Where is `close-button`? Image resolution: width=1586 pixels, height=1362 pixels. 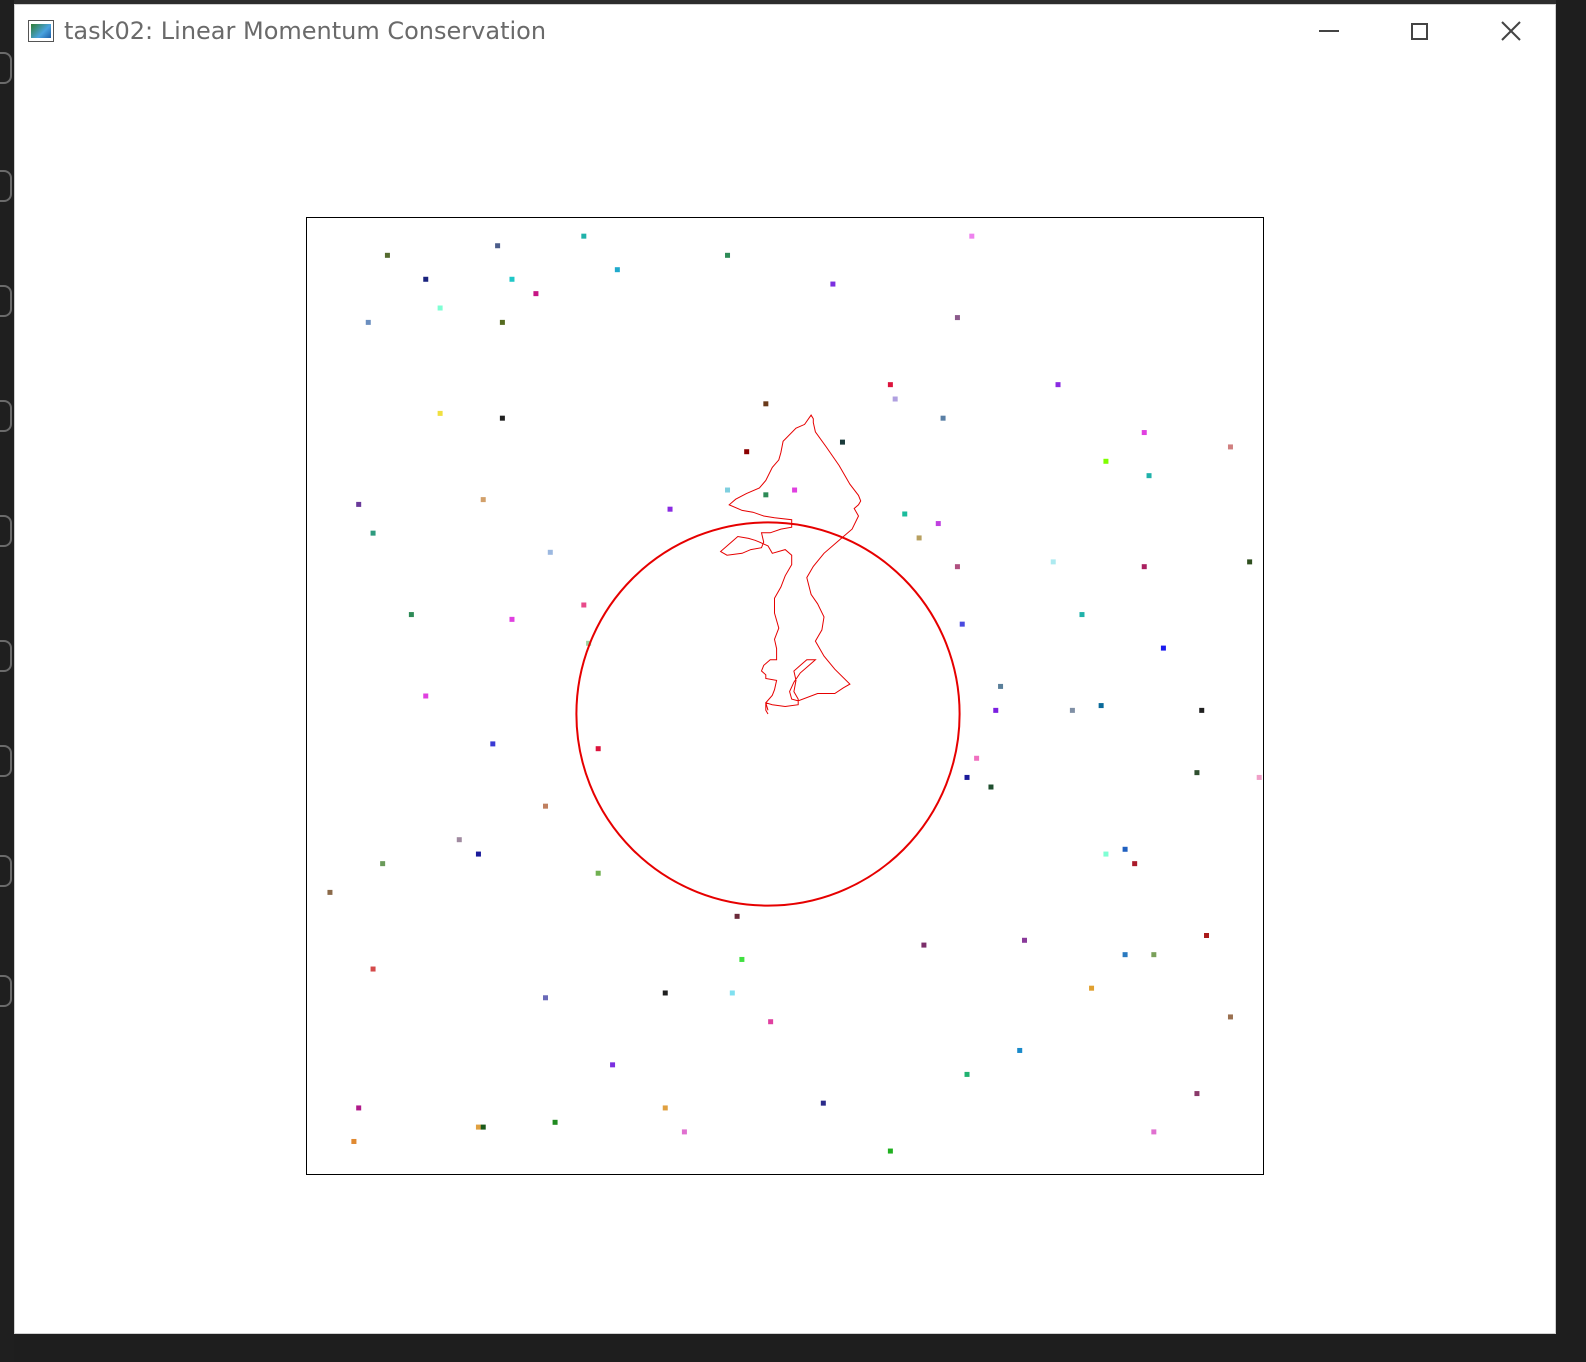 close-button is located at coordinates (1511, 31).